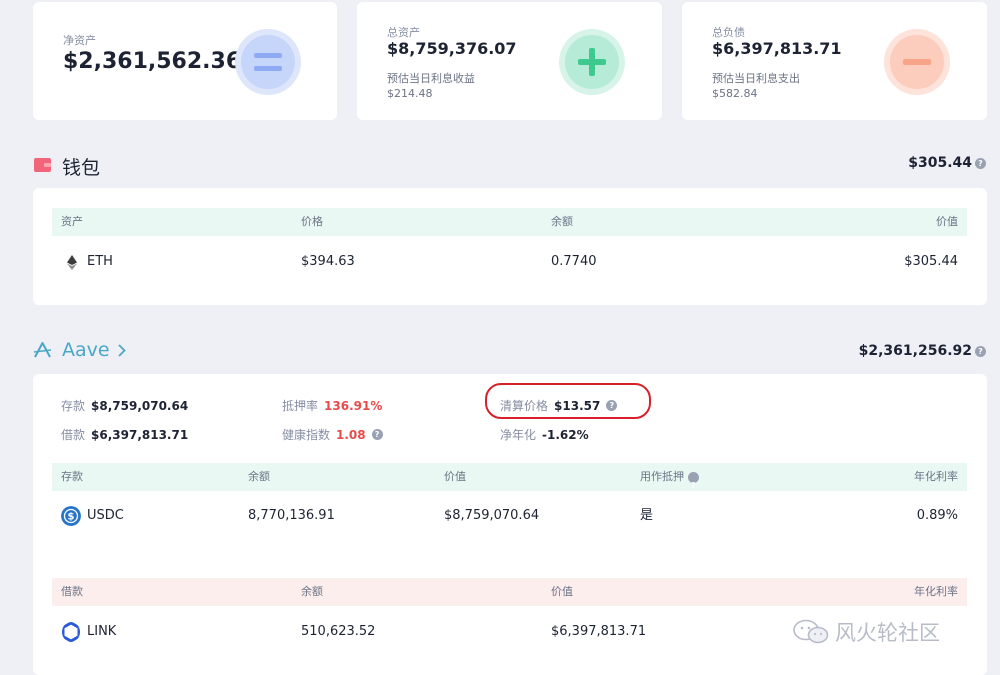 The image size is (1000, 675). I want to click on stat-borrow: 借款 $6,397,813.71, so click(124, 434).